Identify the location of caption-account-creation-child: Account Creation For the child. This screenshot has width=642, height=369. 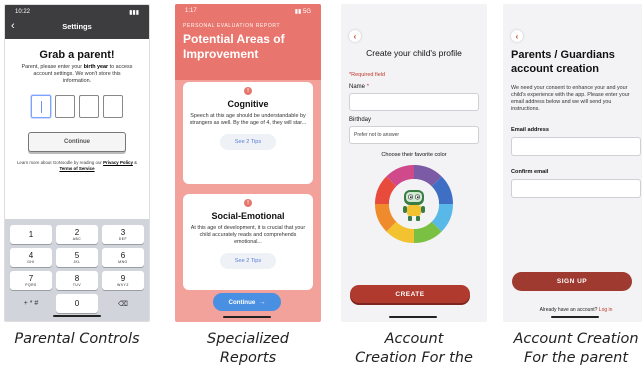
(414, 348).